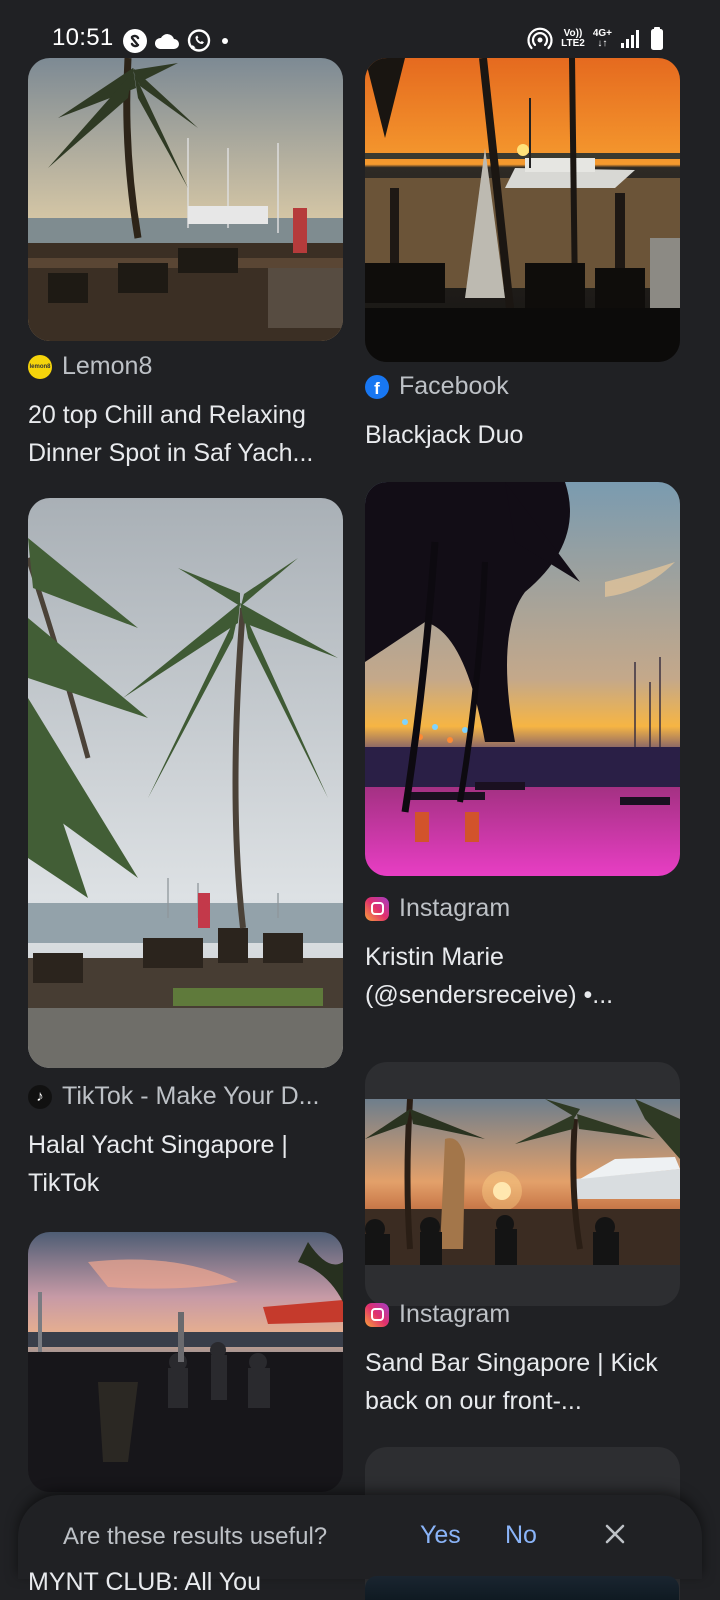  What do you see at coordinates (437, 386) in the screenshot?
I see `result-source: f Facebook` at bounding box center [437, 386].